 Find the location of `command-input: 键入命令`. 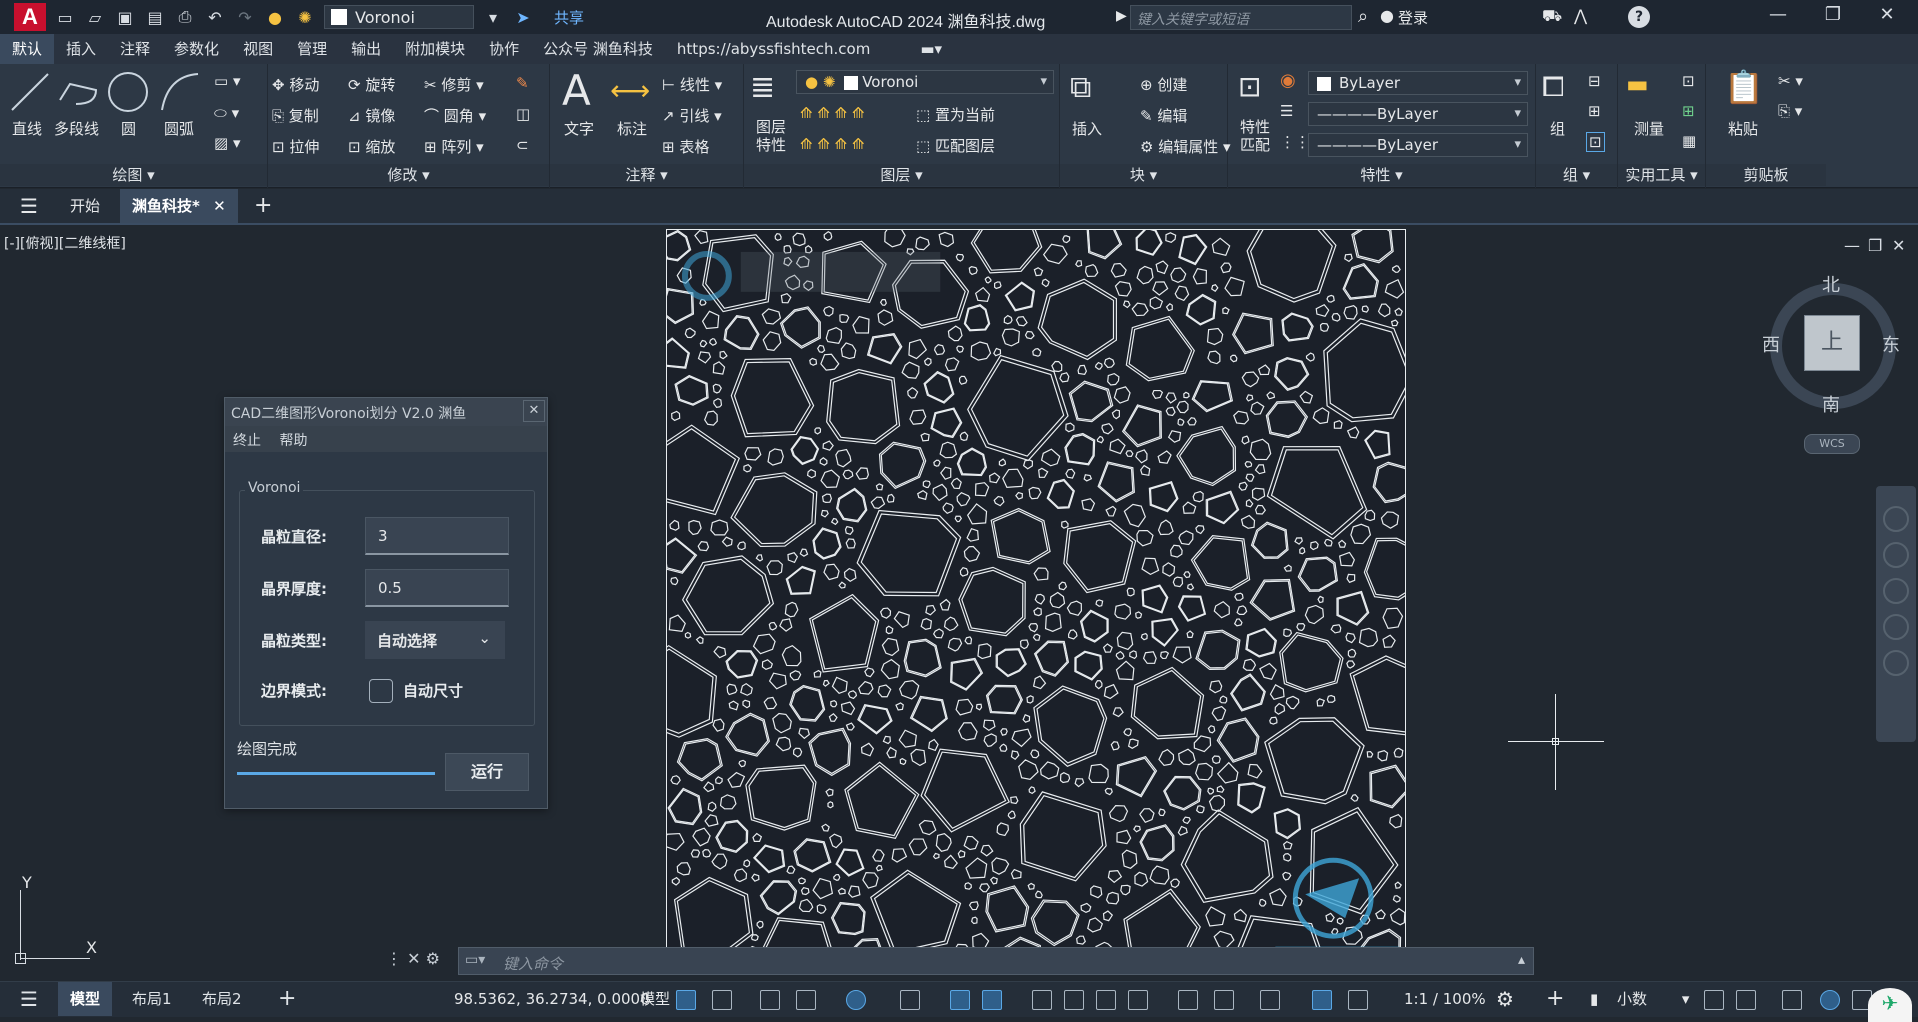

command-input: 键入命令 is located at coordinates (533, 963).